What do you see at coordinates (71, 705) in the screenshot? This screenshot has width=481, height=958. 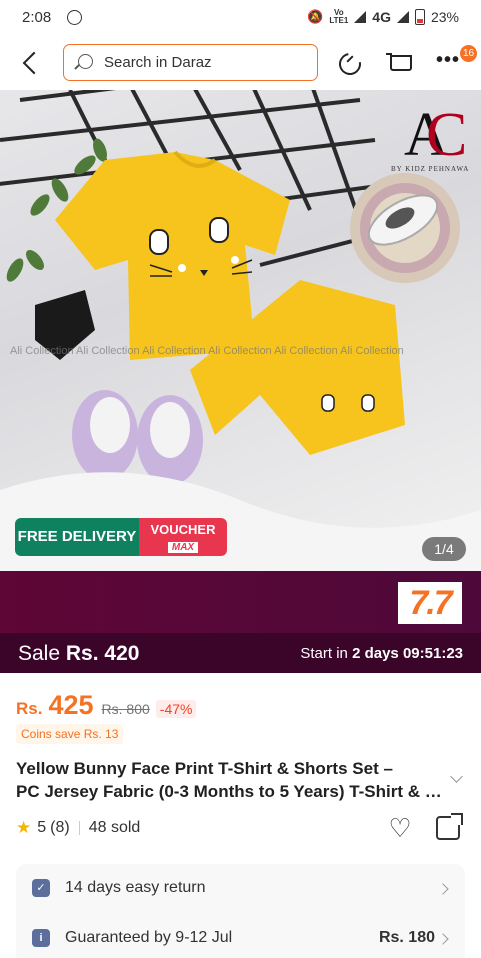 I see `current-price: 425` at bounding box center [71, 705].